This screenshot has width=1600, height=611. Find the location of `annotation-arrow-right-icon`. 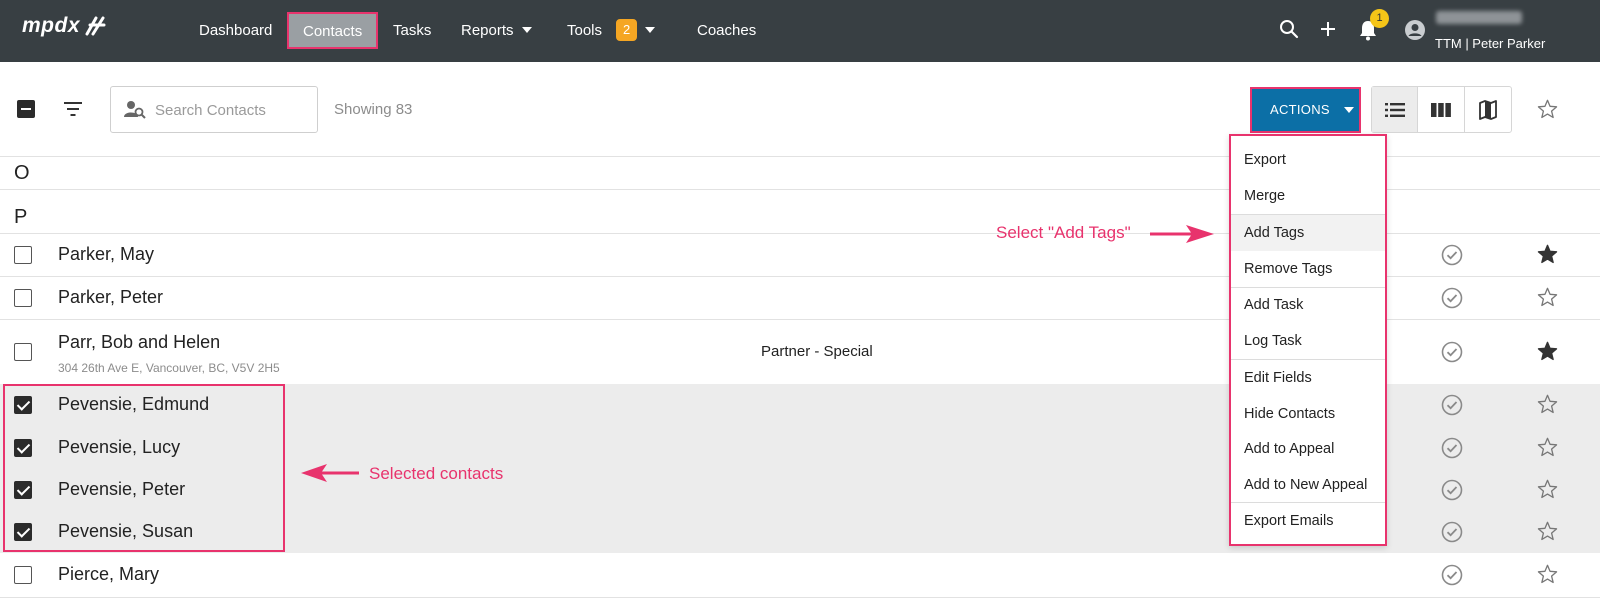

annotation-arrow-right-icon is located at coordinates (1182, 234).